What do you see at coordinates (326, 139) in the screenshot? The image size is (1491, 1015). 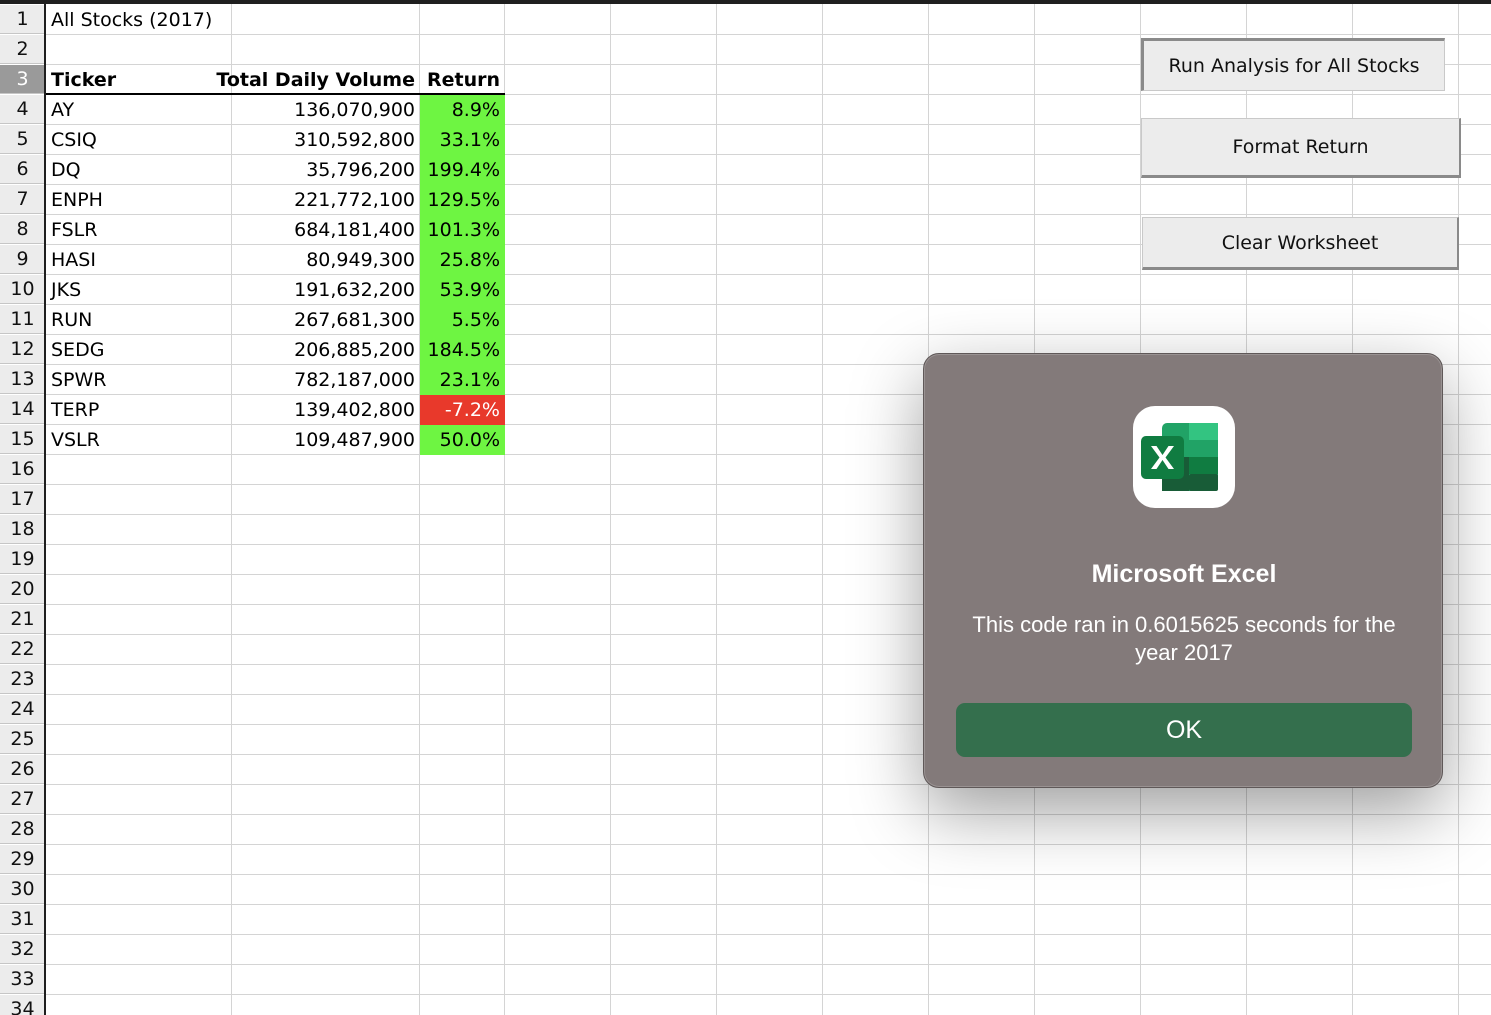 I see `volume-cell: 310,592,800` at bounding box center [326, 139].